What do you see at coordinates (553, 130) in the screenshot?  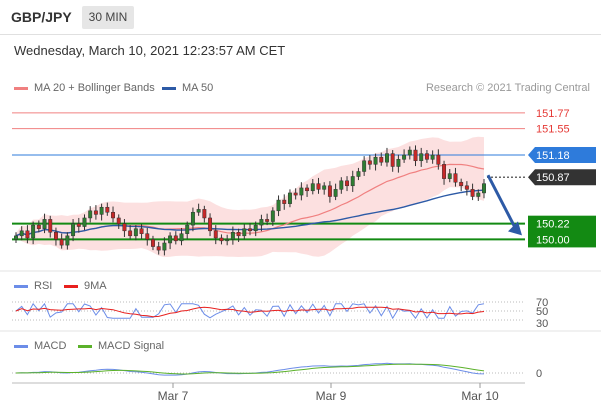 I see `level-tag-label: 151.55` at bounding box center [553, 130].